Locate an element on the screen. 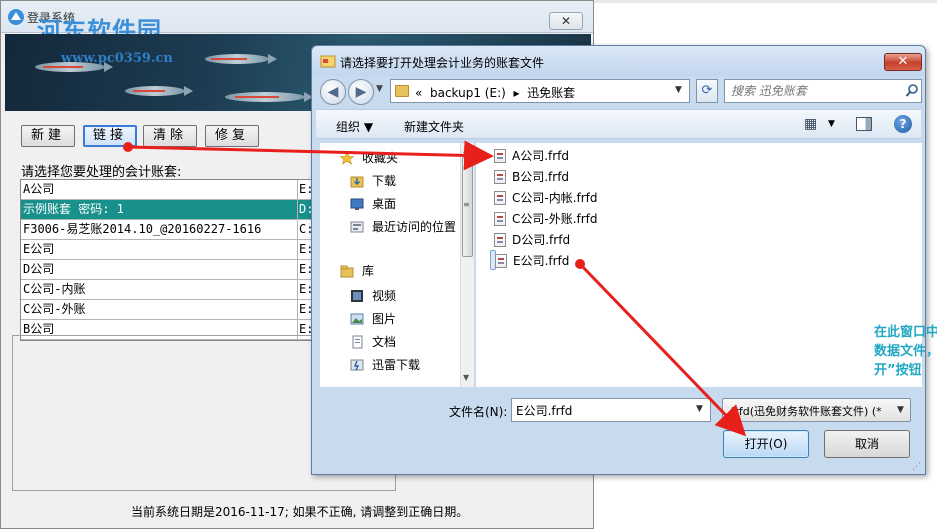 The height and width of the screenshot is (529, 937). account-select-prompt: 请选择您要处理的会计账套: is located at coordinates (101, 172).